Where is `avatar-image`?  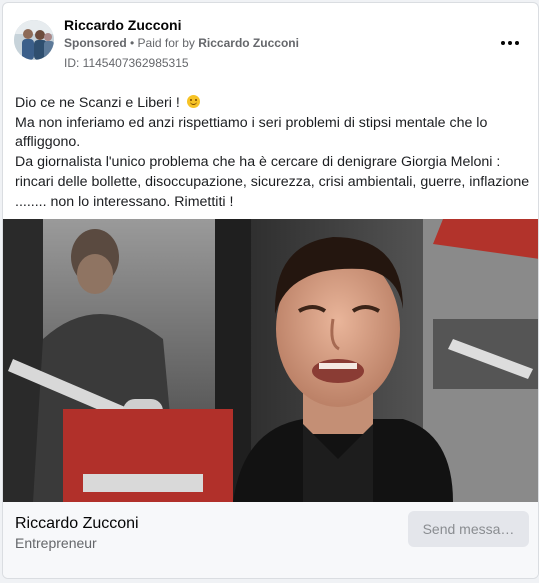 avatar-image is located at coordinates (34, 40).